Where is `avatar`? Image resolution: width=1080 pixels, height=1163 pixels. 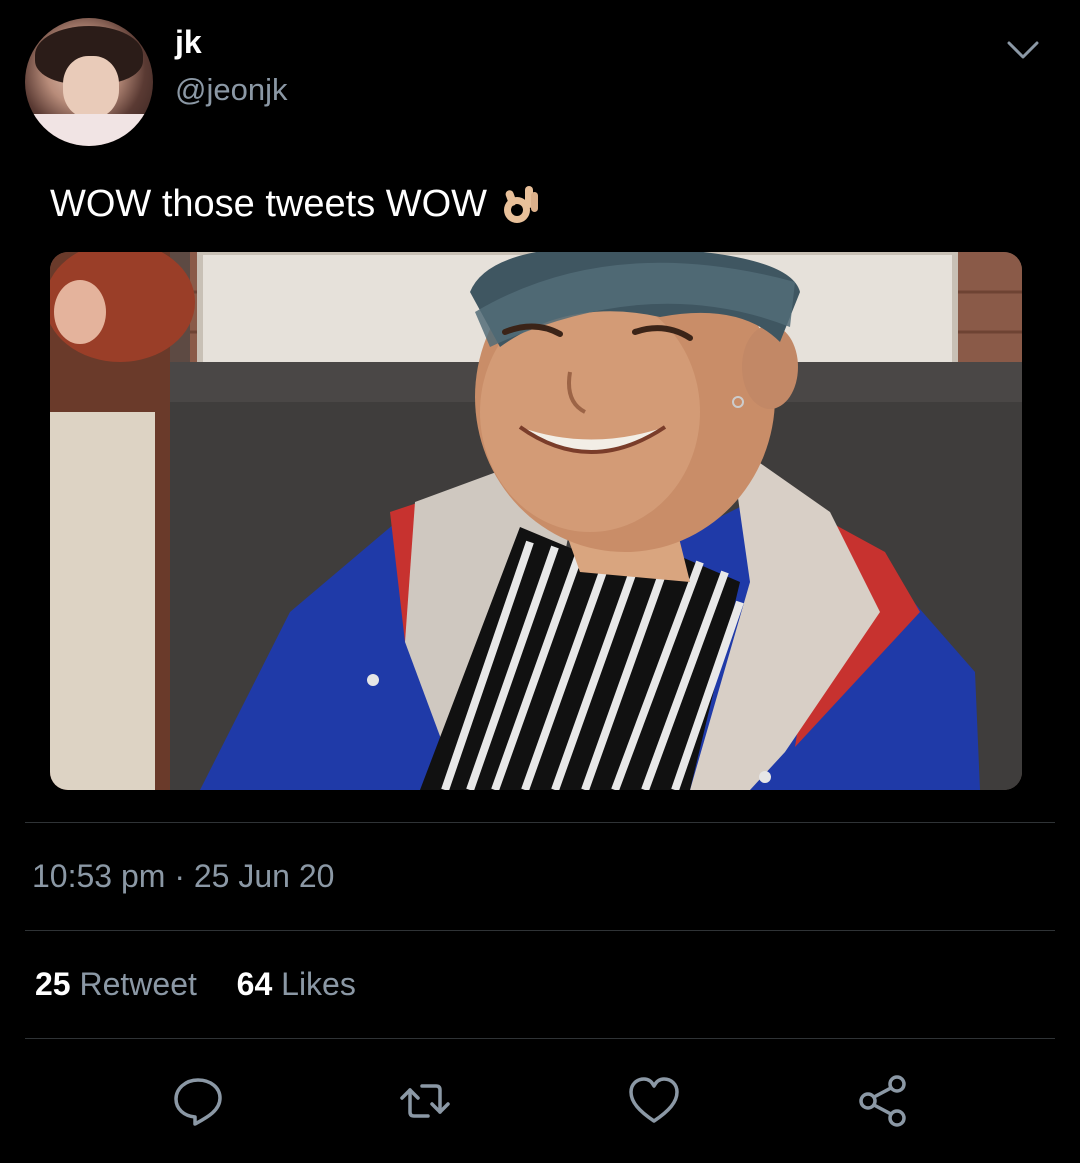
avatar is located at coordinates (89, 82).